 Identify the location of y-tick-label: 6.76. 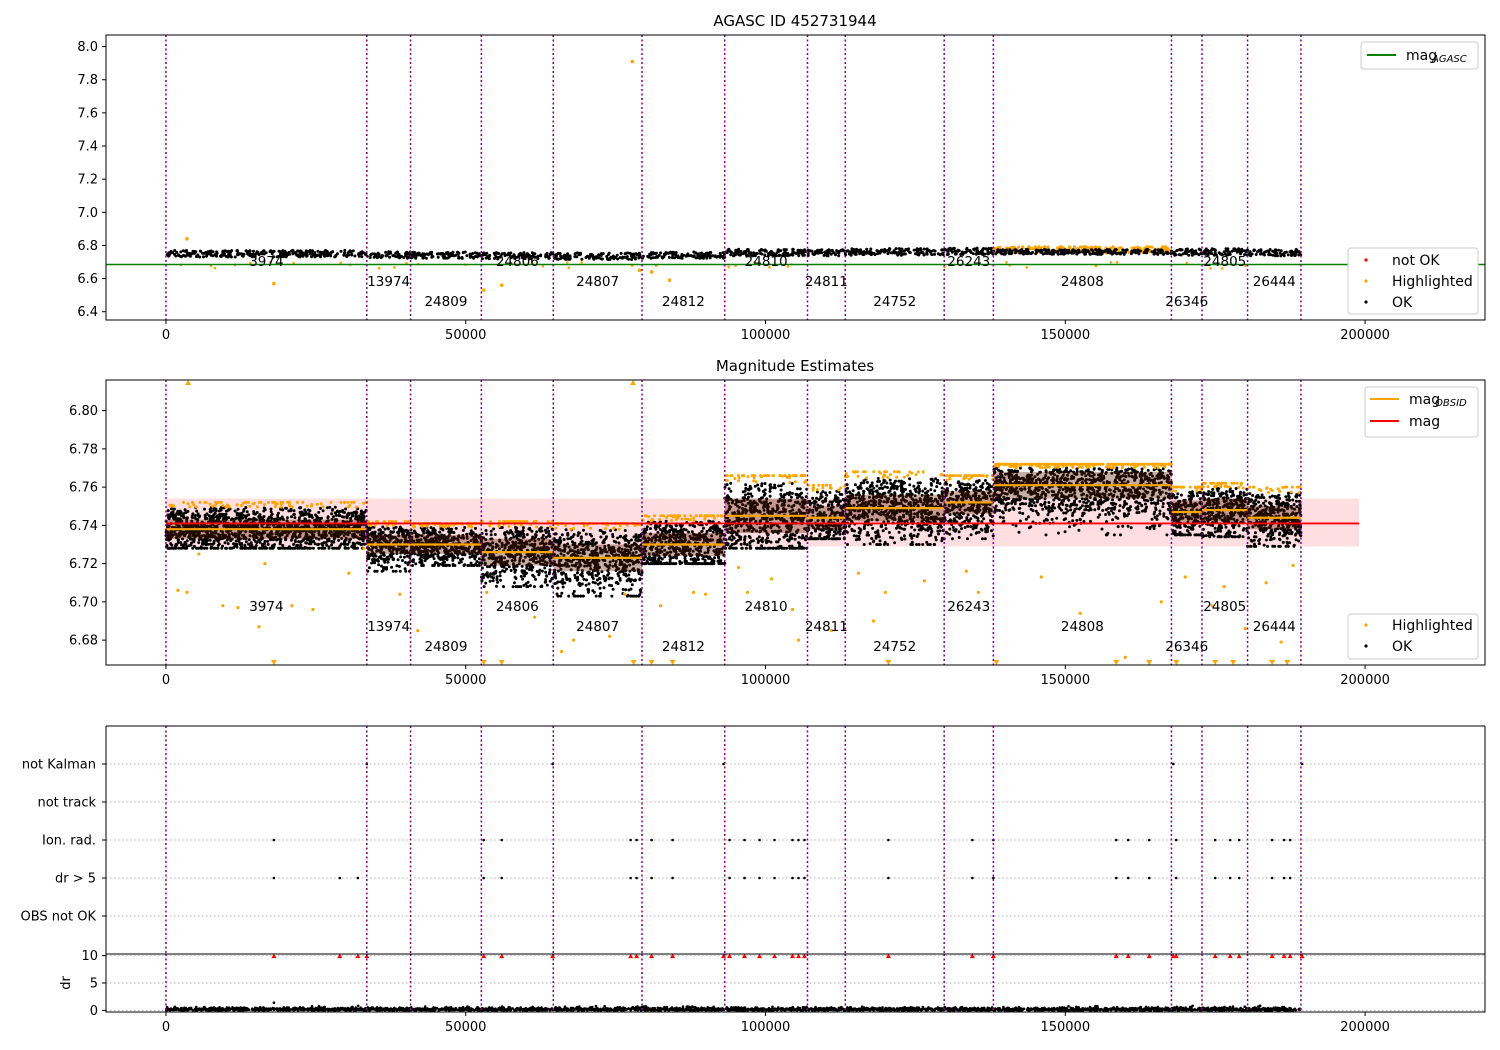
(83, 488).